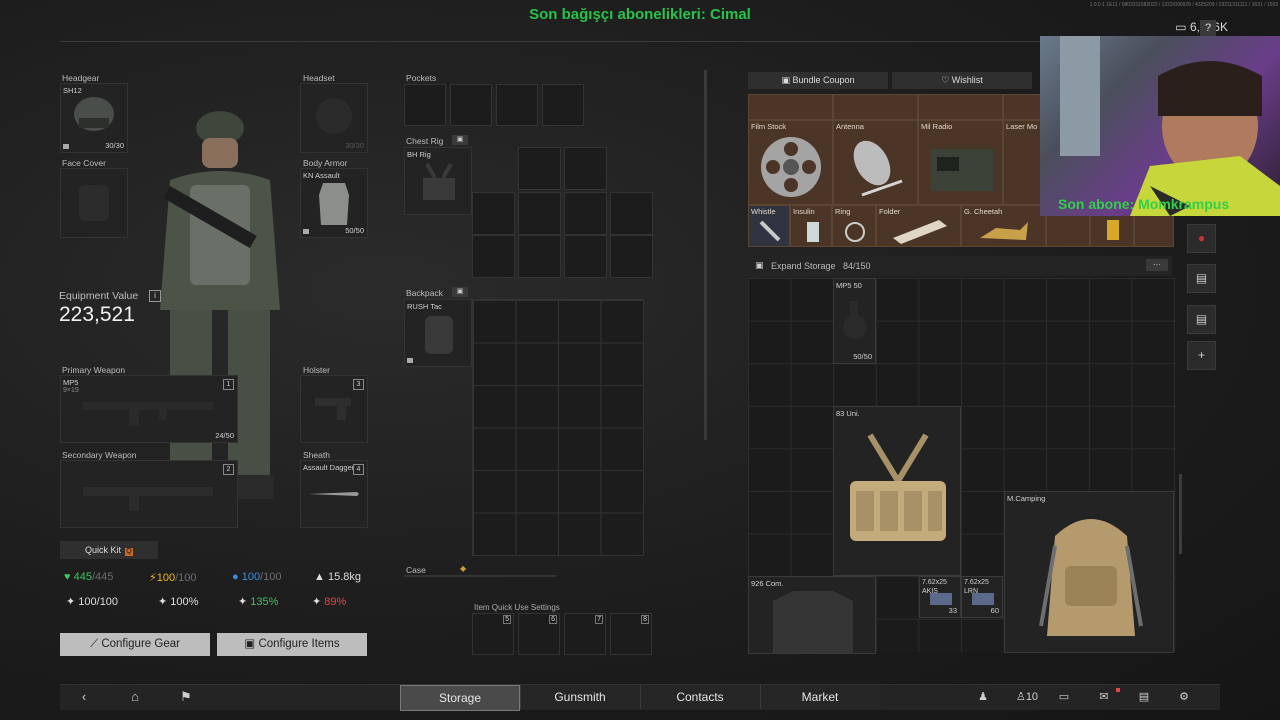 This screenshot has height=720, width=1280. Describe the element at coordinates (769, 226) in the screenshot. I see `shop-item-whistle: Whistle` at that location.